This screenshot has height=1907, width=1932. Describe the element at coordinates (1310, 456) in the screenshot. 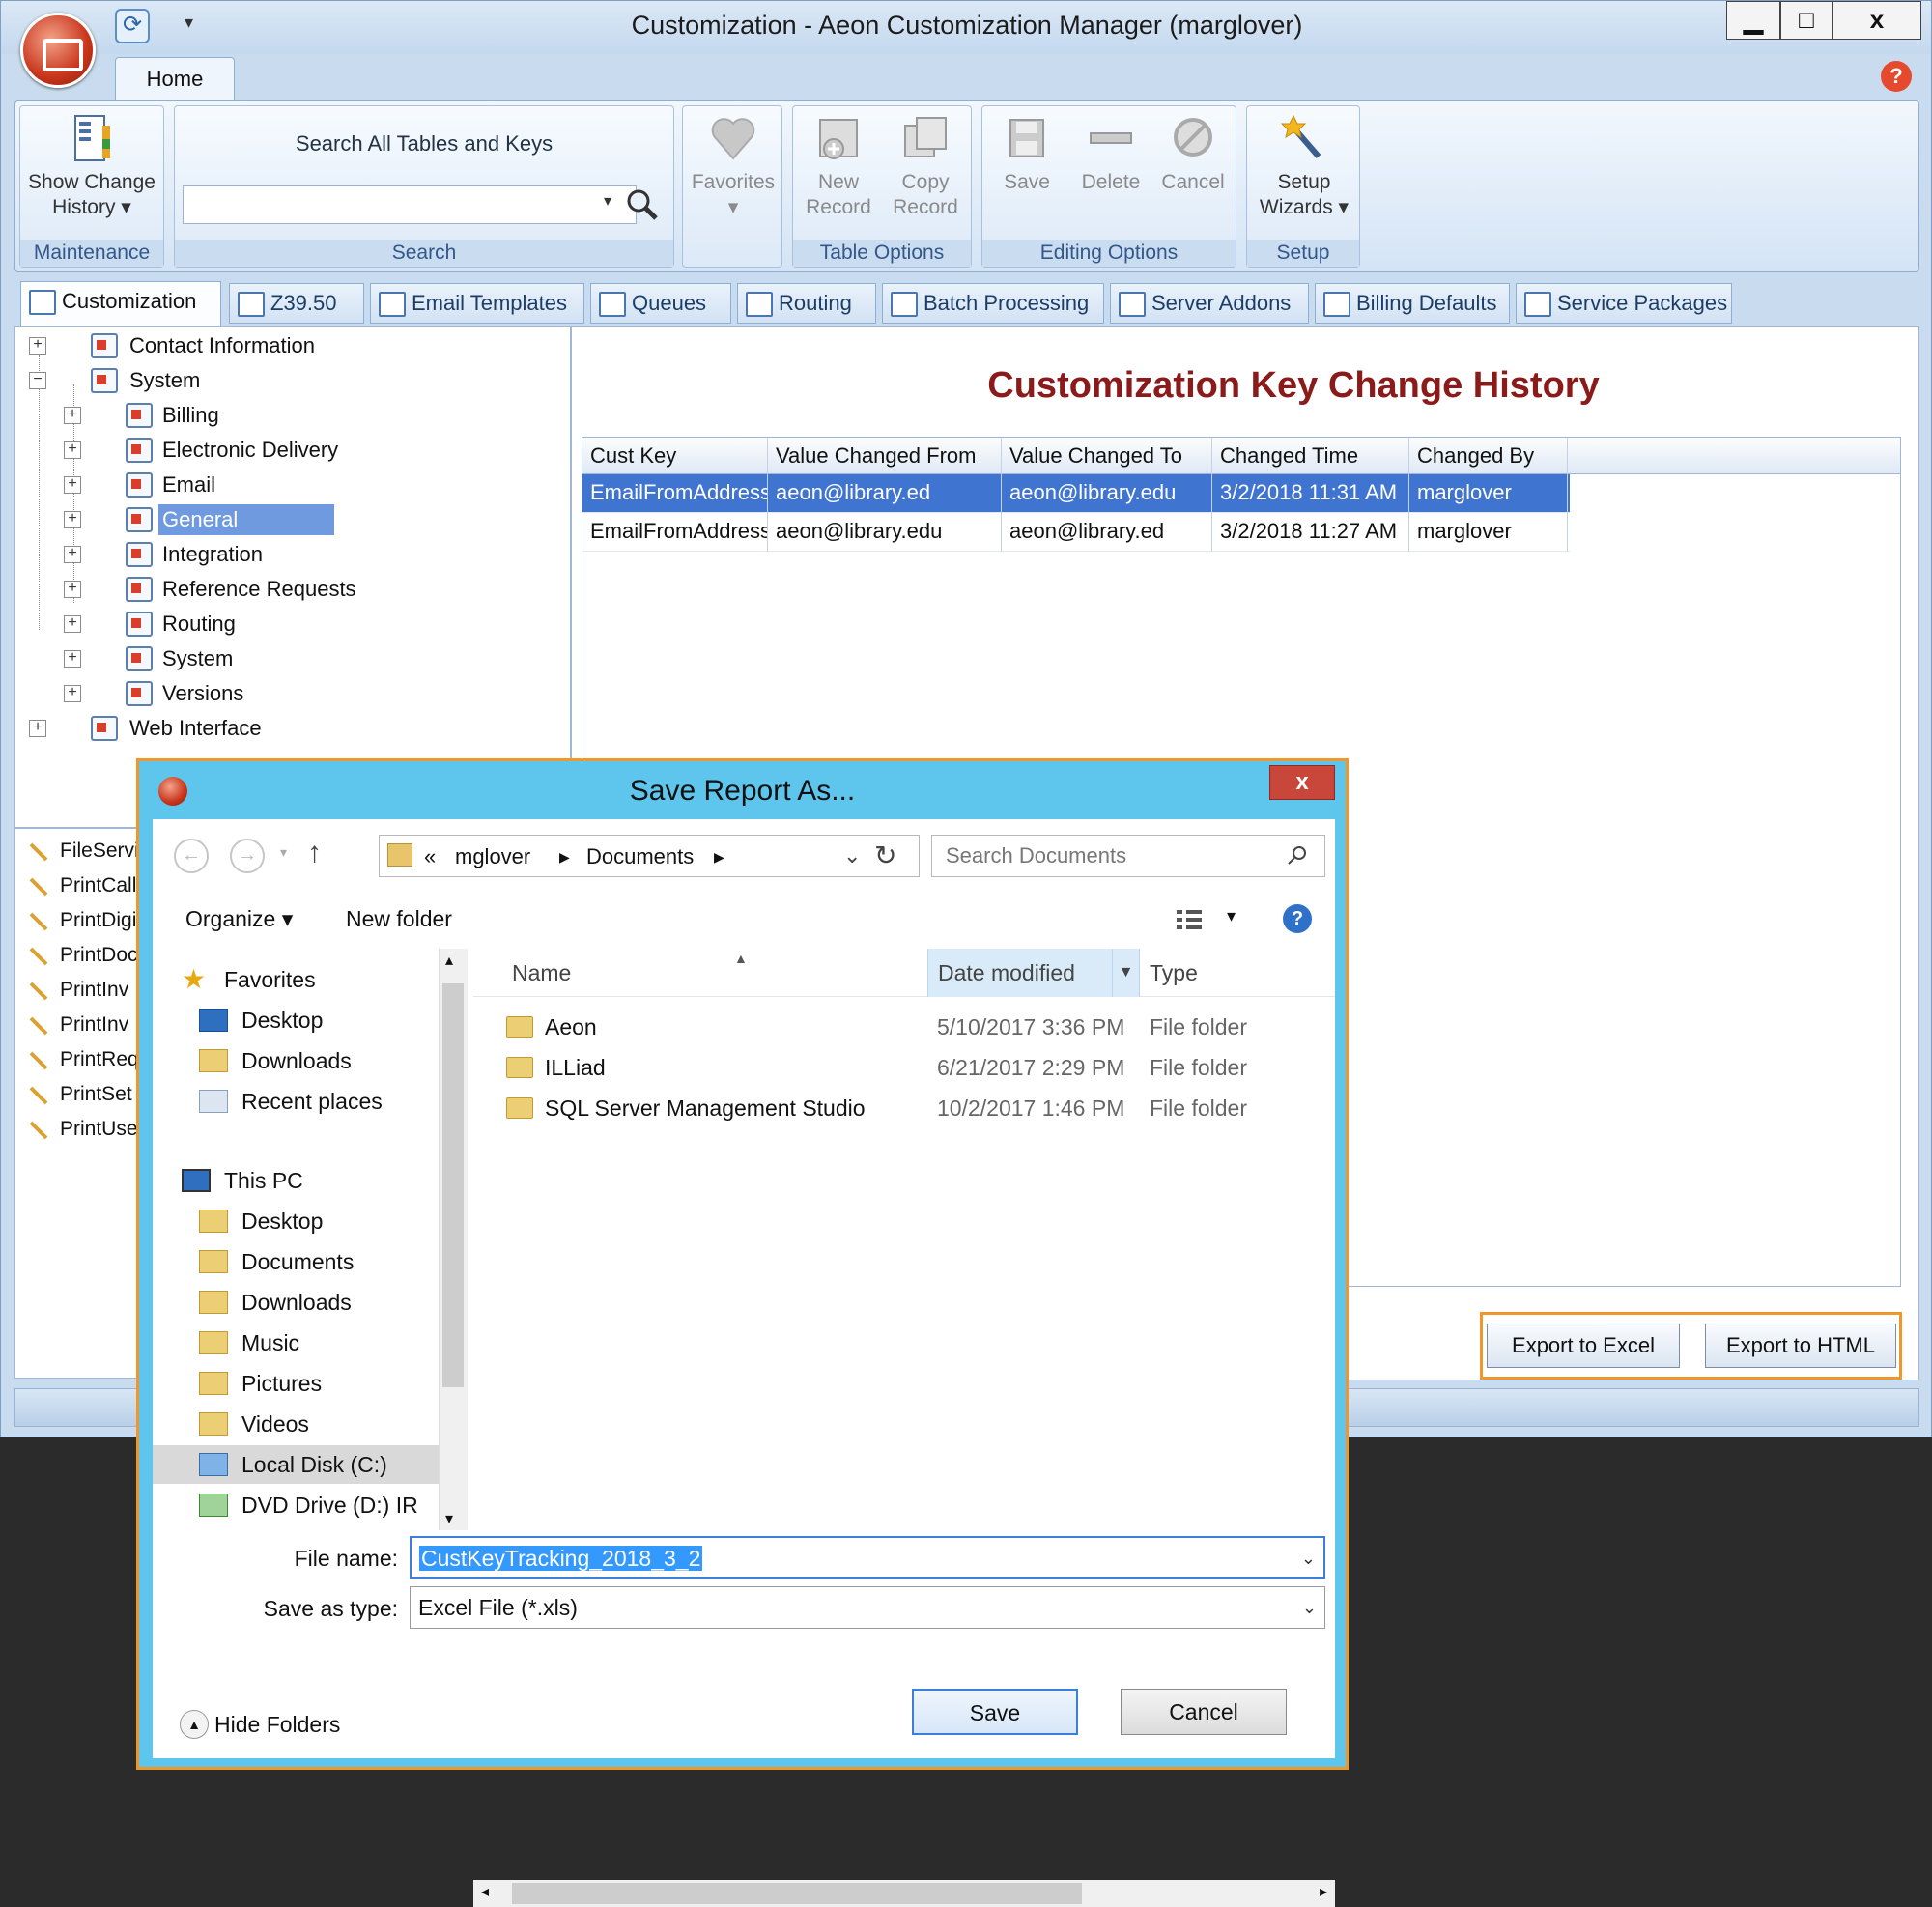

I see `column-header-changed-time: Changed Time` at that location.